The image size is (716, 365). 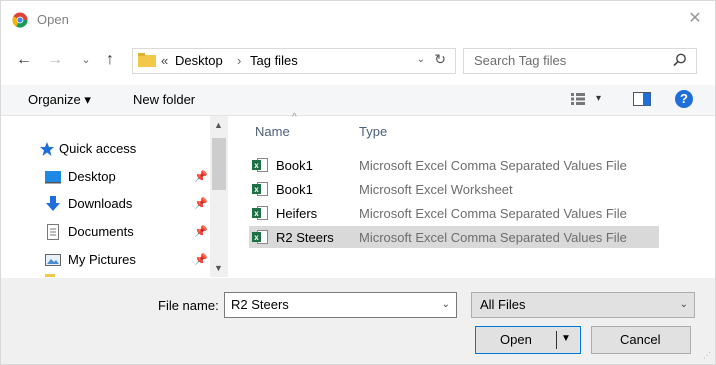 I want to click on pictures-icon, so click(x=53, y=260).